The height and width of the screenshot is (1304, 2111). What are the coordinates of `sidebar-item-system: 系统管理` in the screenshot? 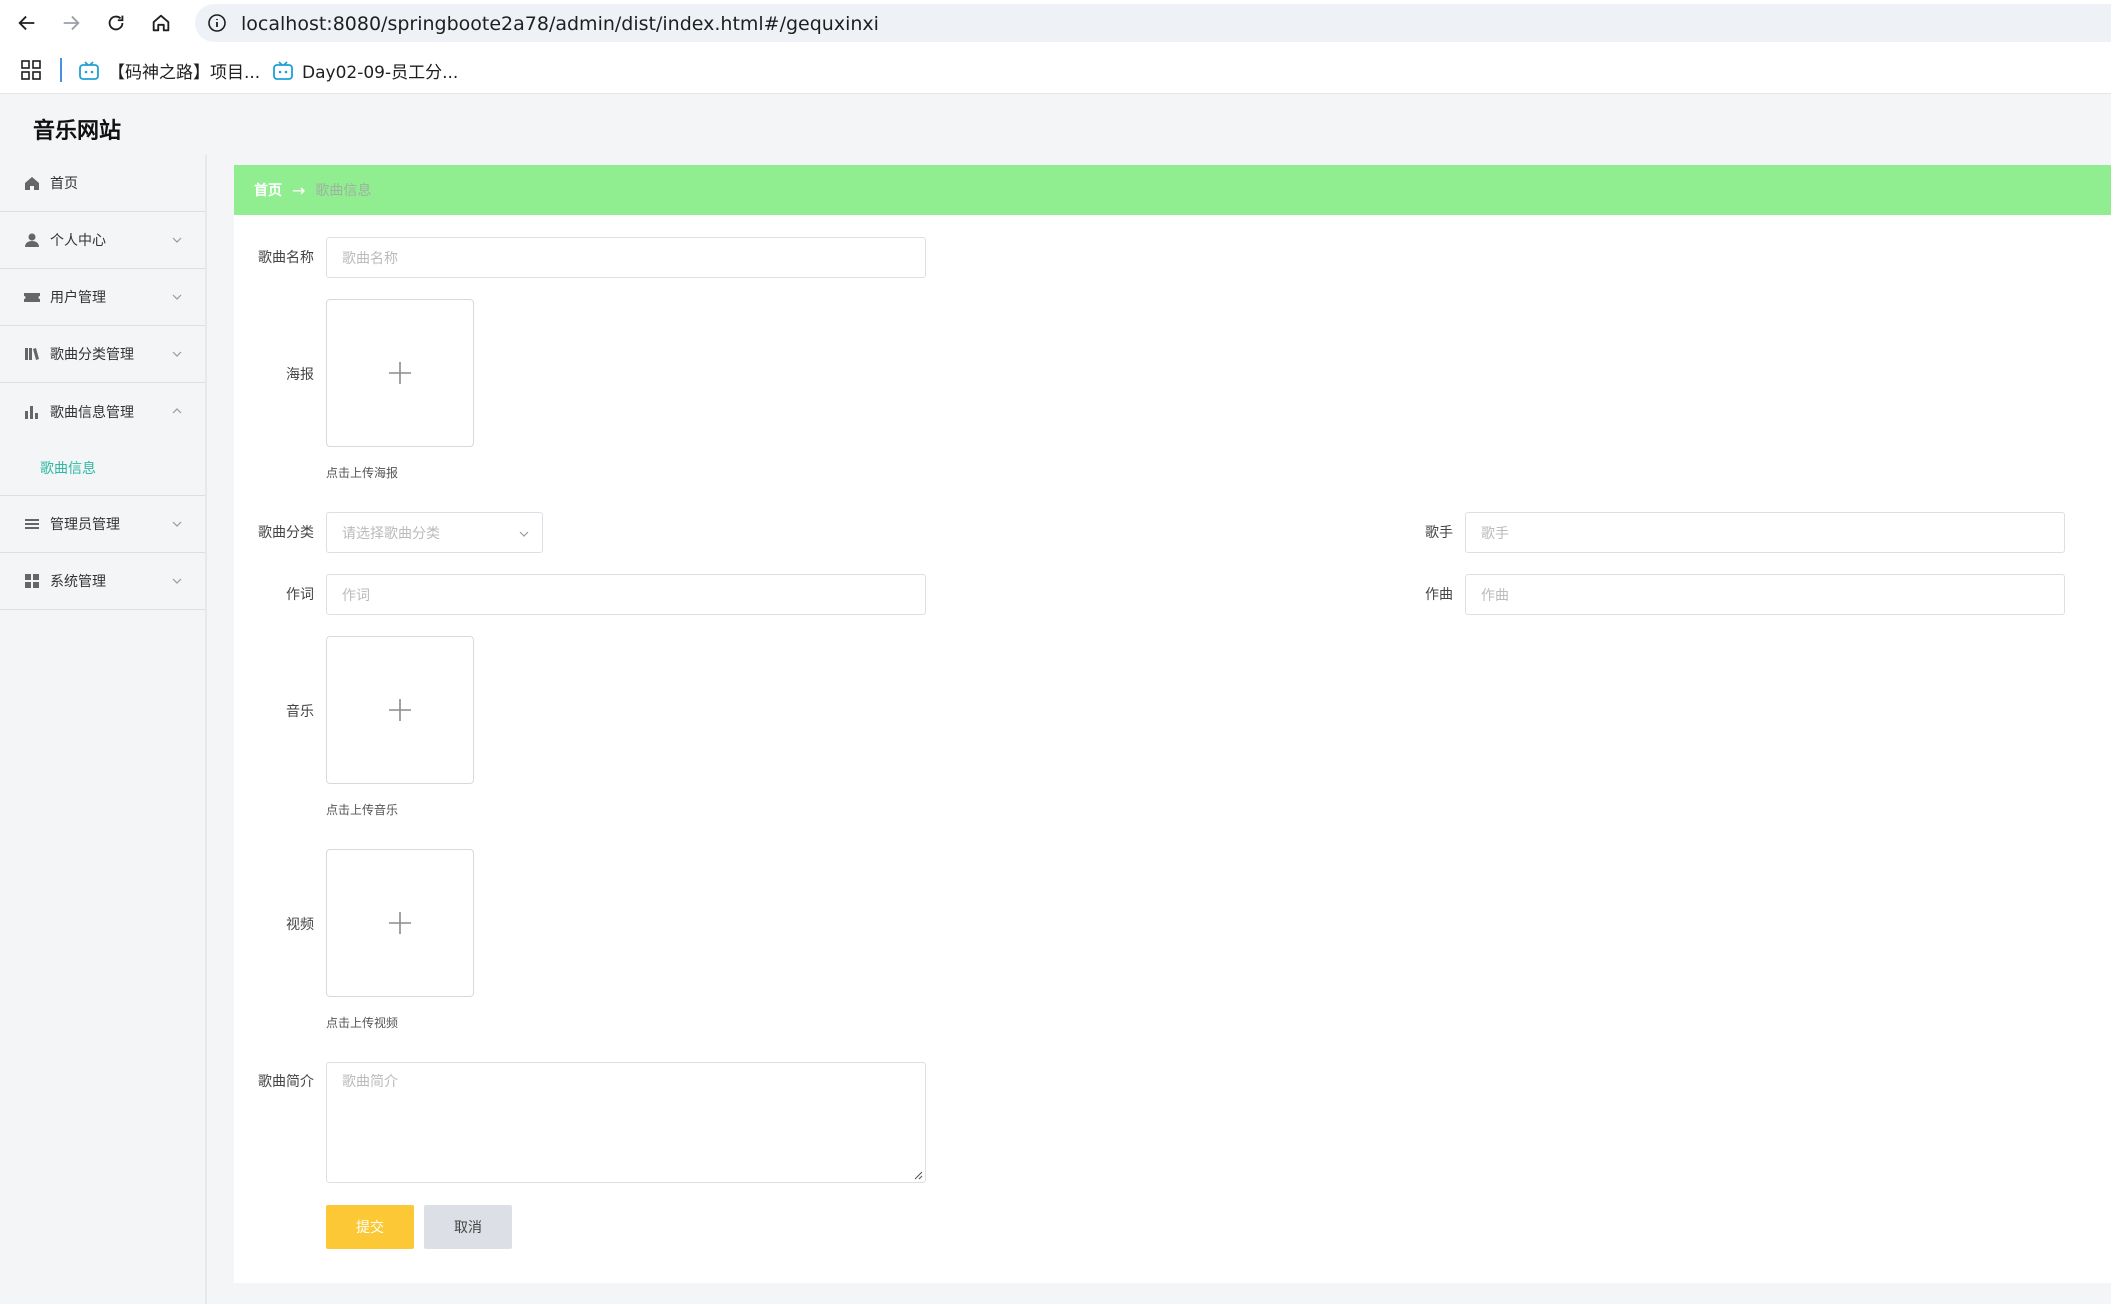 It's located at (102, 581).